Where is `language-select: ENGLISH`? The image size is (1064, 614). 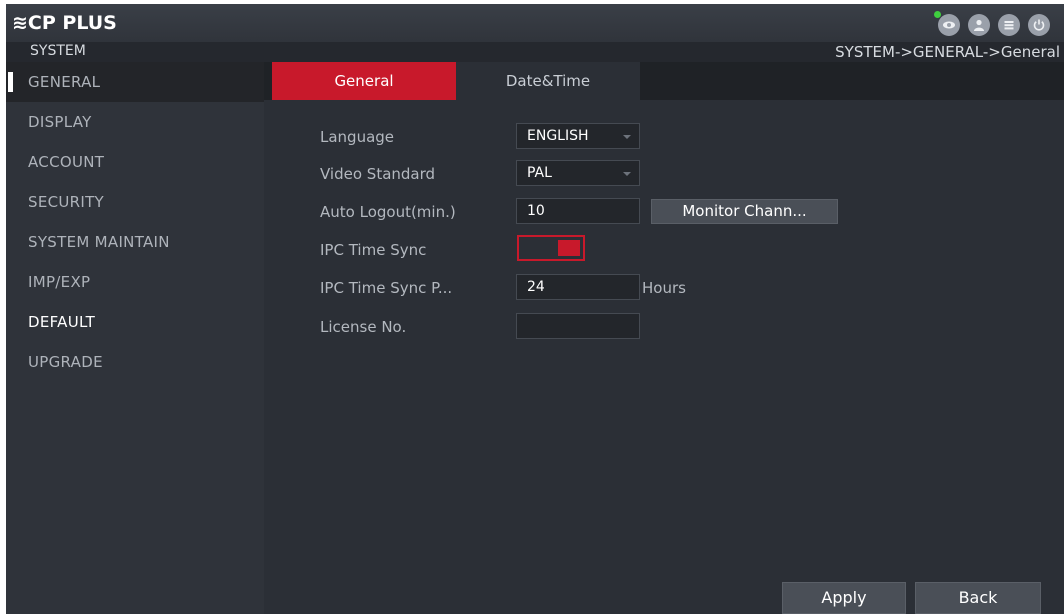
language-select: ENGLISH is located at coordinates (578, 136).